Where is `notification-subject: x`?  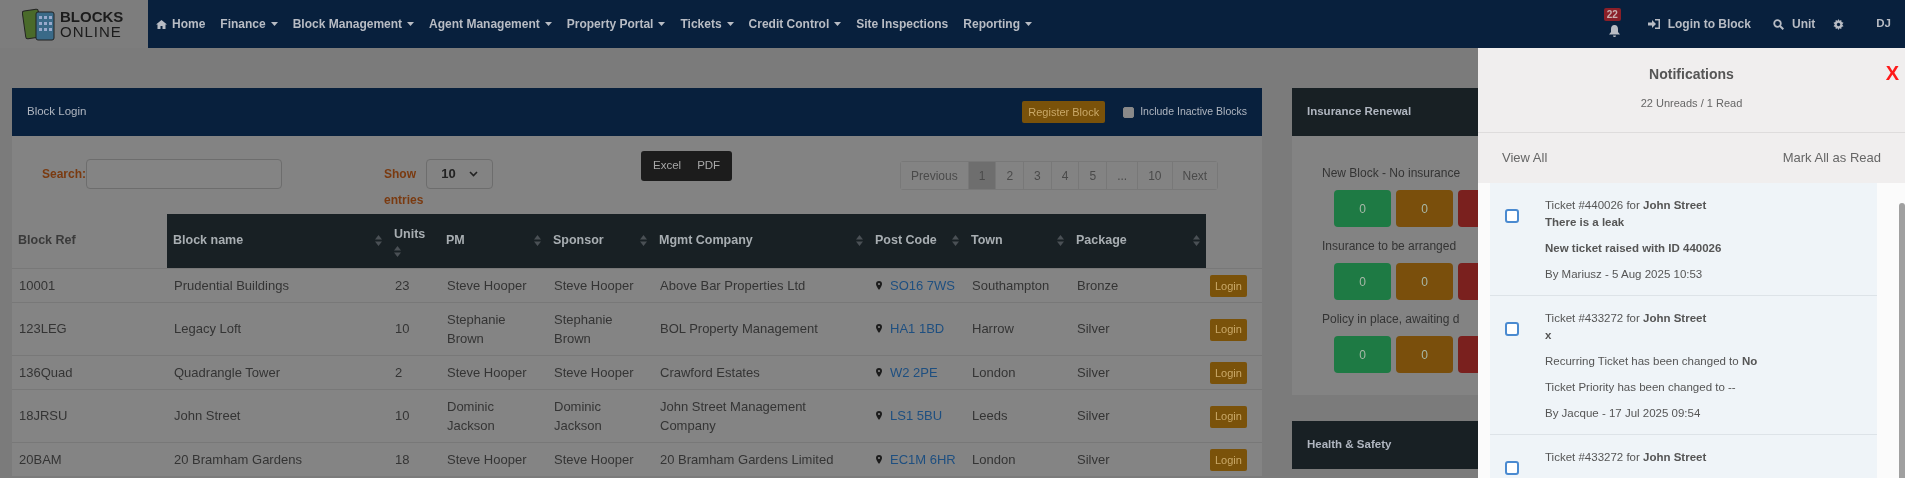
notification-subject: x is located at coordinates (1549, 335).